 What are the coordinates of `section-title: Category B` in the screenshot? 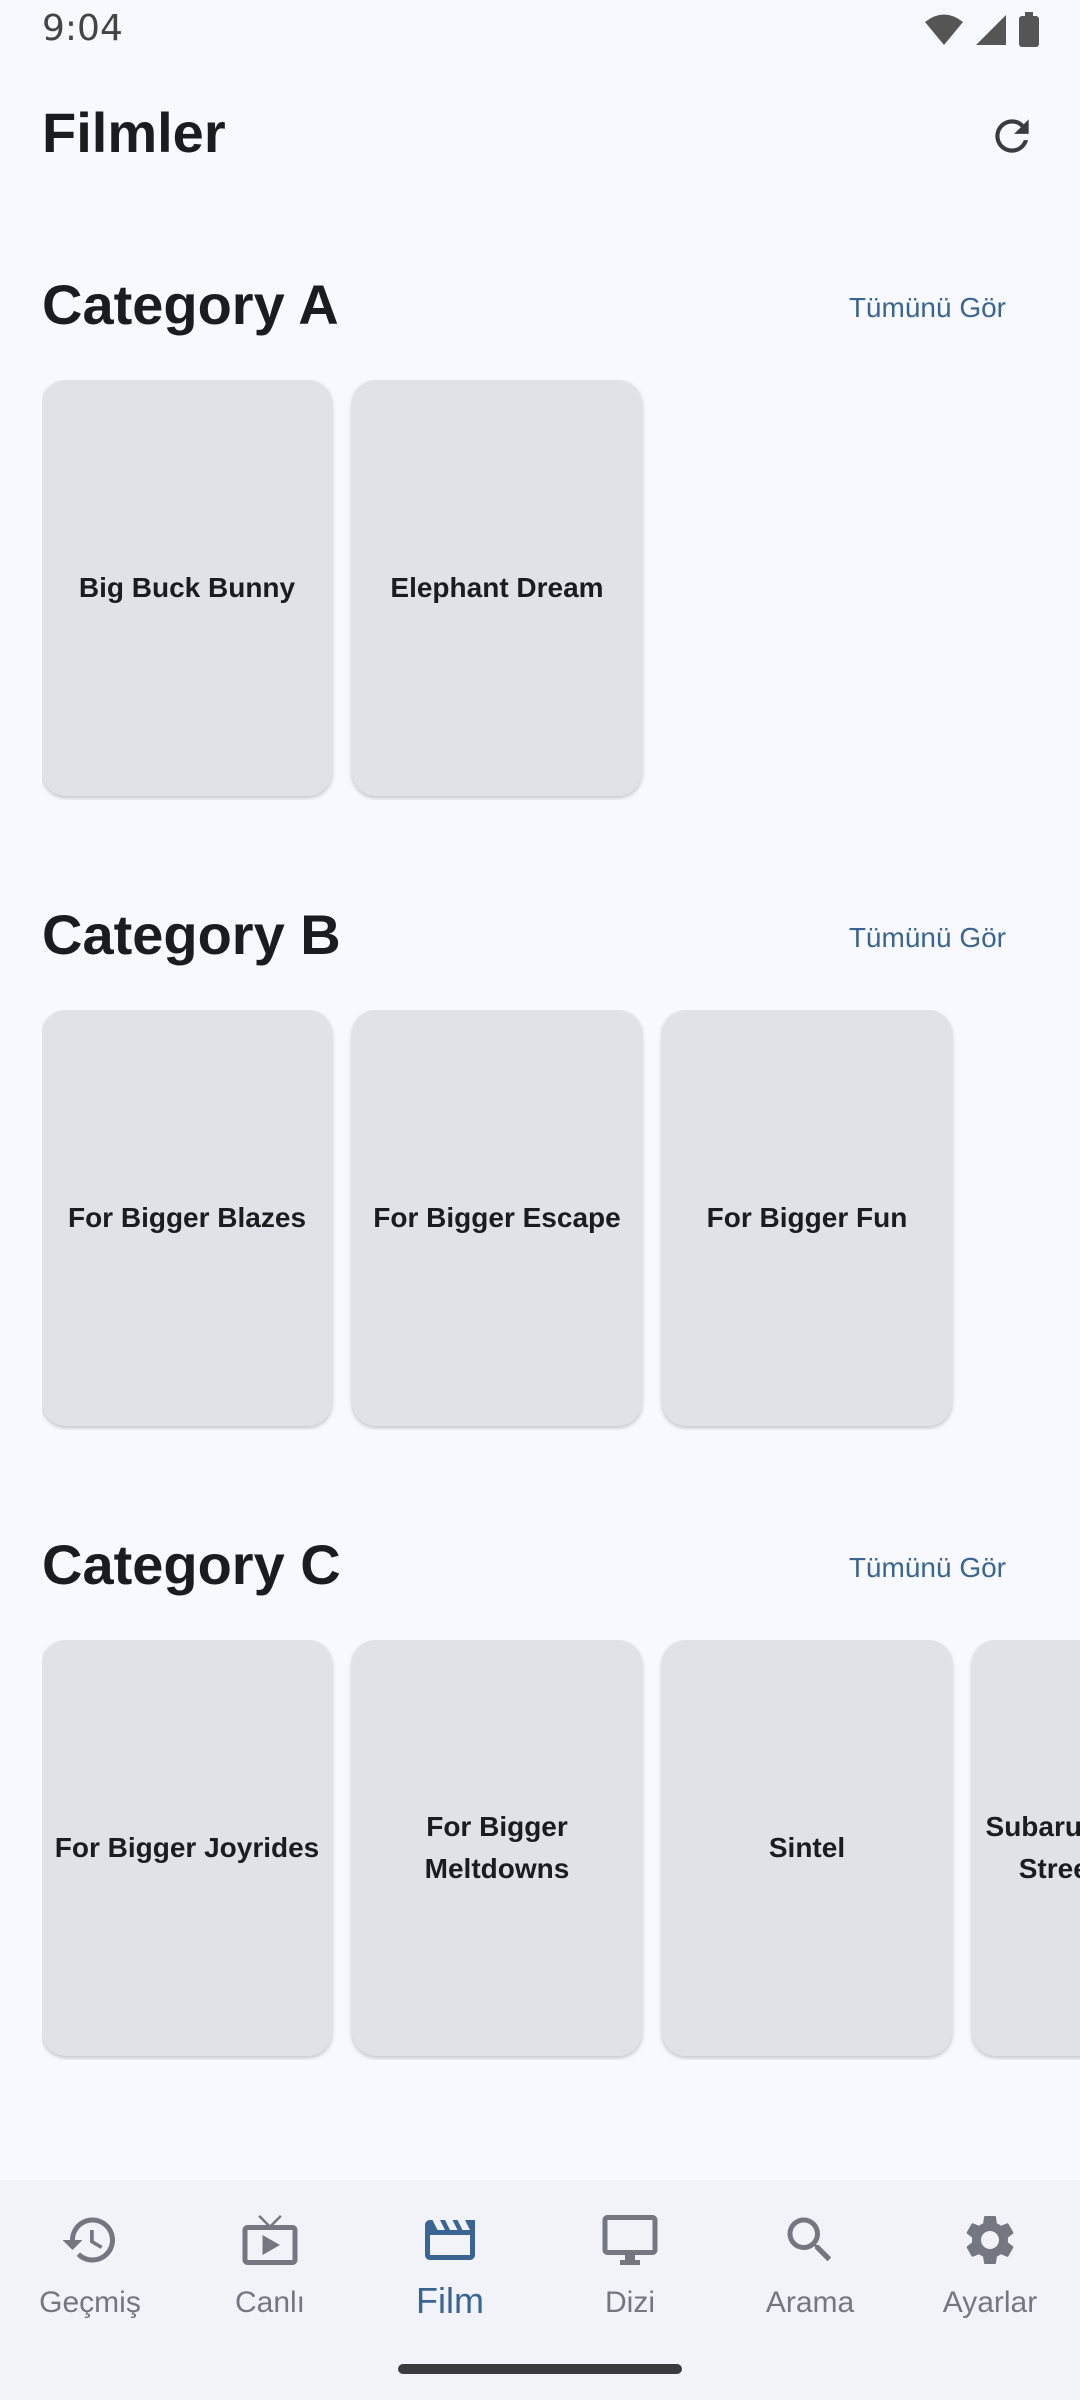 It's located at (191, 934).